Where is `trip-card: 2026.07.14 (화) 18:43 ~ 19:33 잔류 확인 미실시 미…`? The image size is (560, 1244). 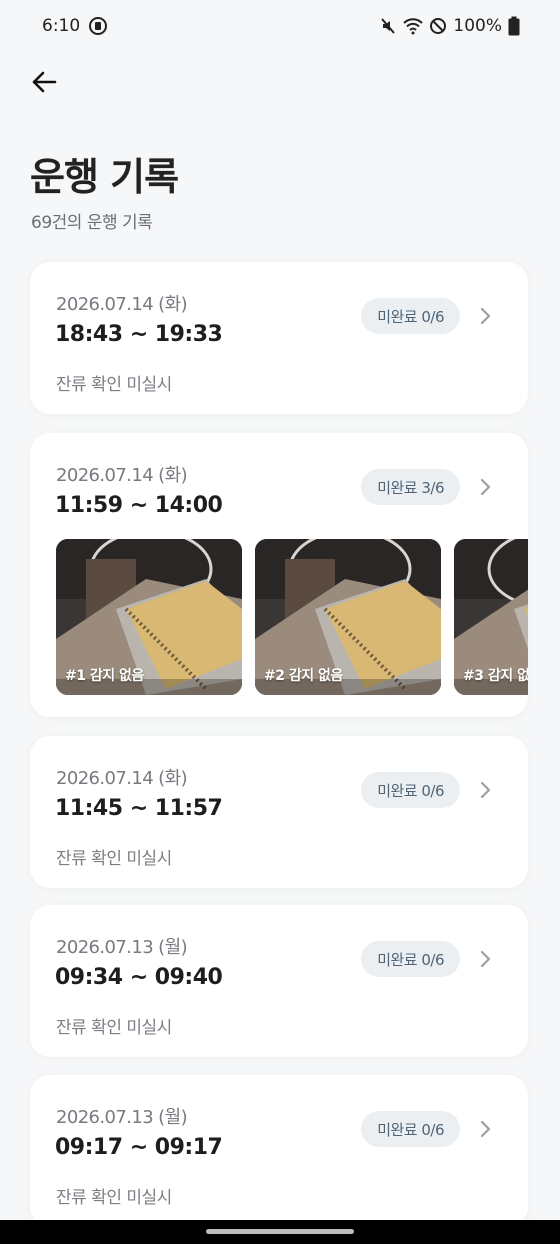
trip-card: 2026.07.14 (화) 18:43 ~ 19:33 잔류 확인 미실시 미… is located at coordinates (279, 338).